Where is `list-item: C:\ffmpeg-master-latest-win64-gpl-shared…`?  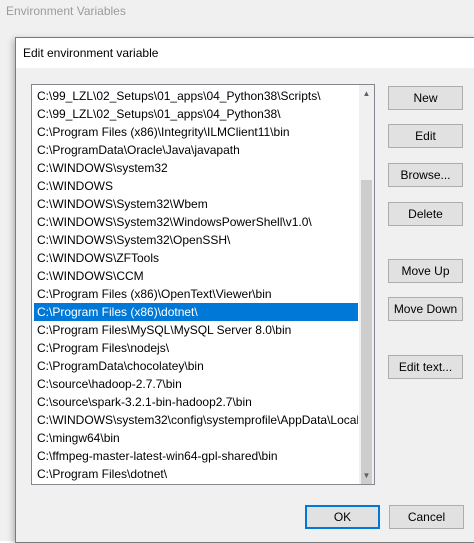
list-item: C:\ffmpeg-master-latest-win64-gpl-shared… is located at coordinates (196, 456).